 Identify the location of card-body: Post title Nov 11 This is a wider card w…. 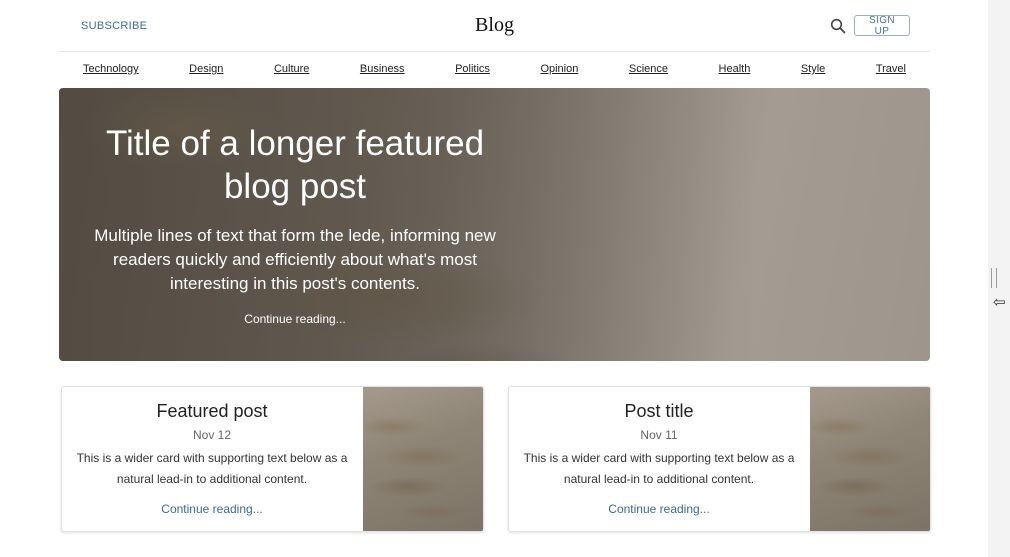
(659, 459).